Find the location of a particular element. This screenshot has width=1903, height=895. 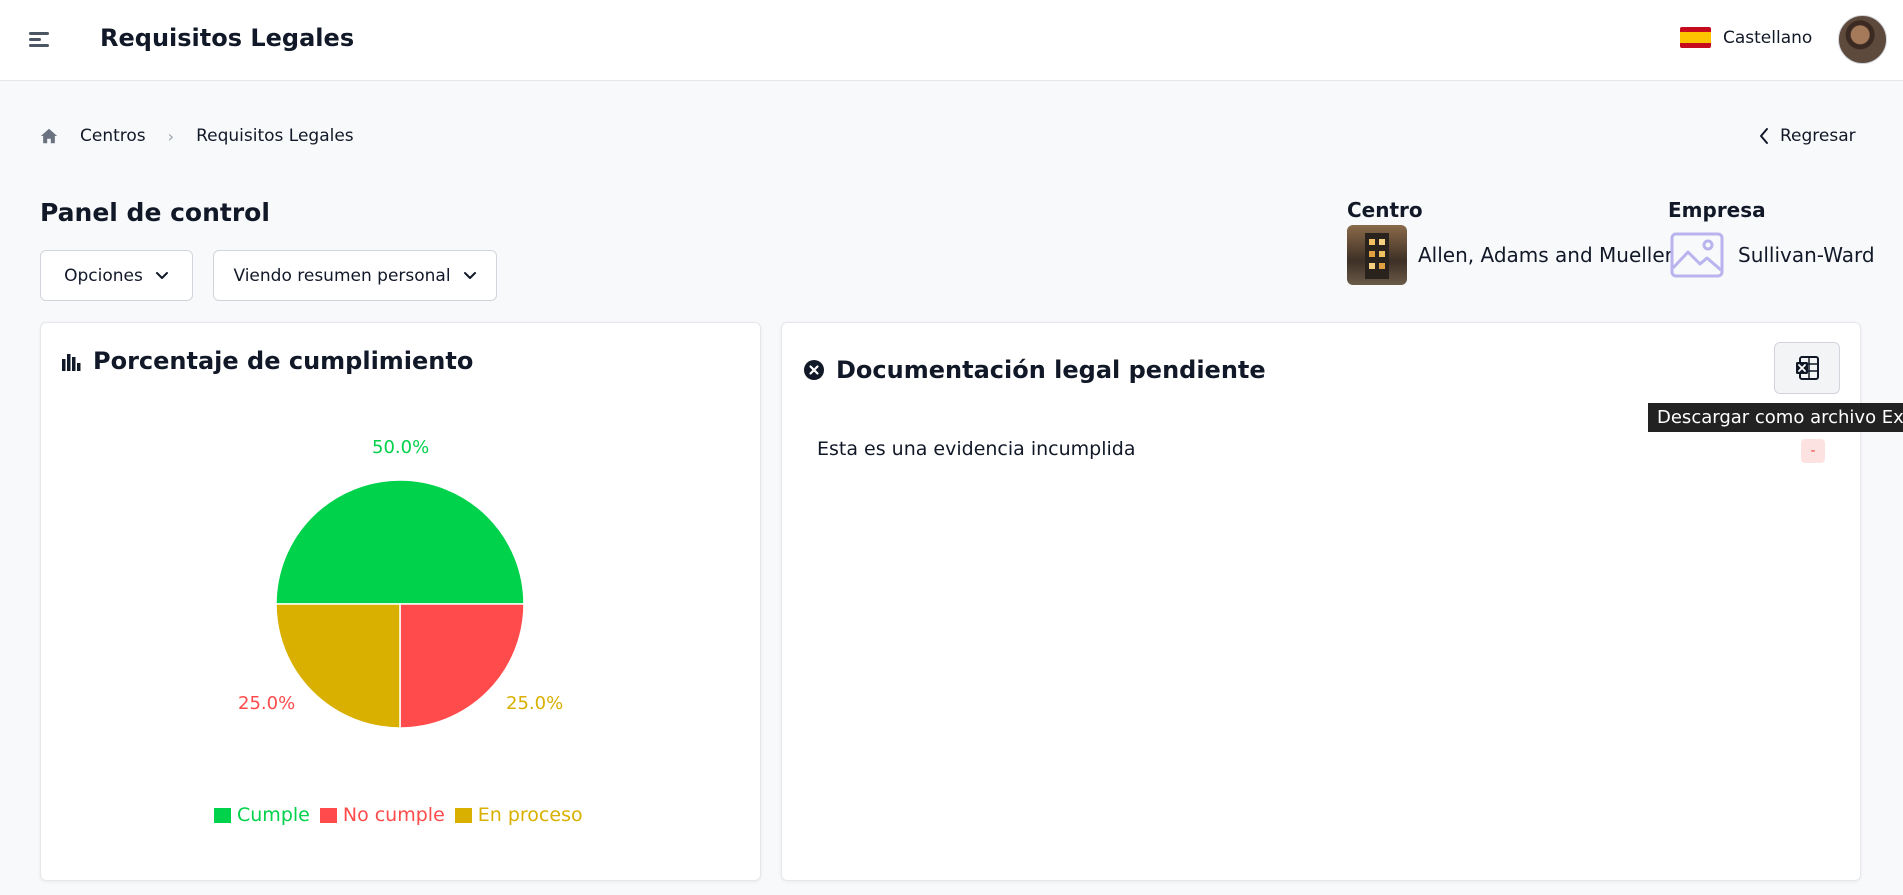

empresa-label: Empresa is located at coordinates (1717, 210).